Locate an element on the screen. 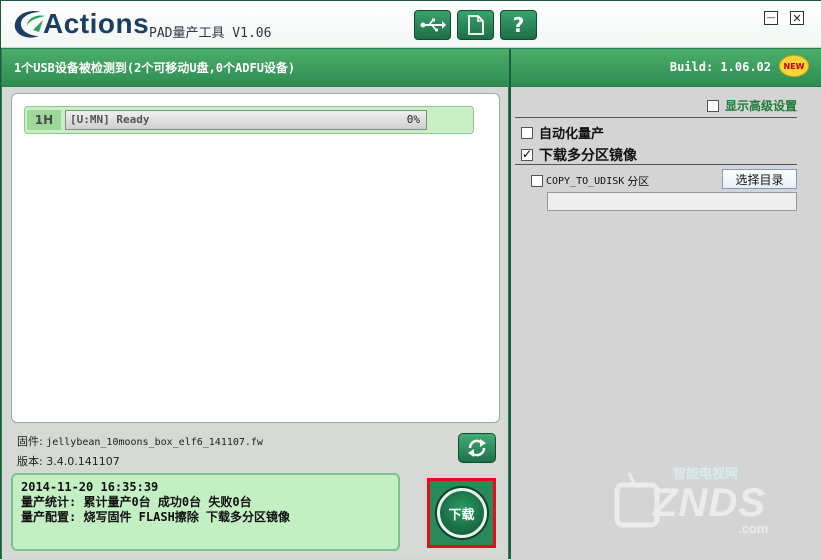  download-multi-checkbox is located at coordinates (527, 154).